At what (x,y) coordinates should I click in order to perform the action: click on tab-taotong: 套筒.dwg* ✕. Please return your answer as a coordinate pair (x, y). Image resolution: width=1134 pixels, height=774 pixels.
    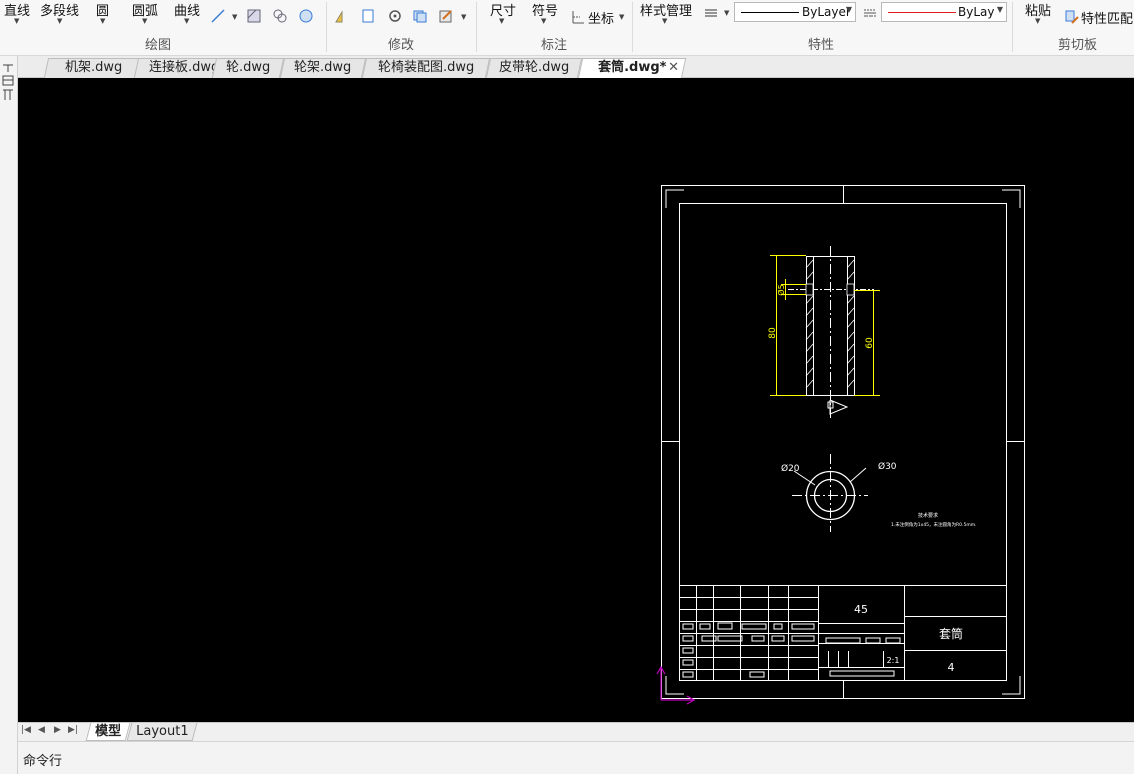
    Looking at the image, I should click on (632, 68).